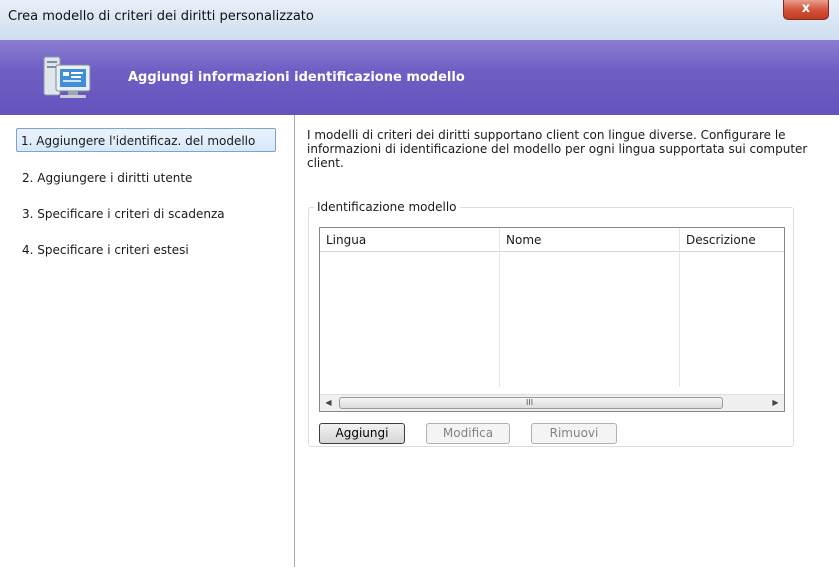  What do you see at coordinates (146, 140) in the screenshot?
I see `step-template-identification: 1. Aggiungere l'identificaz. del modello` at bounding box center [146, 140].